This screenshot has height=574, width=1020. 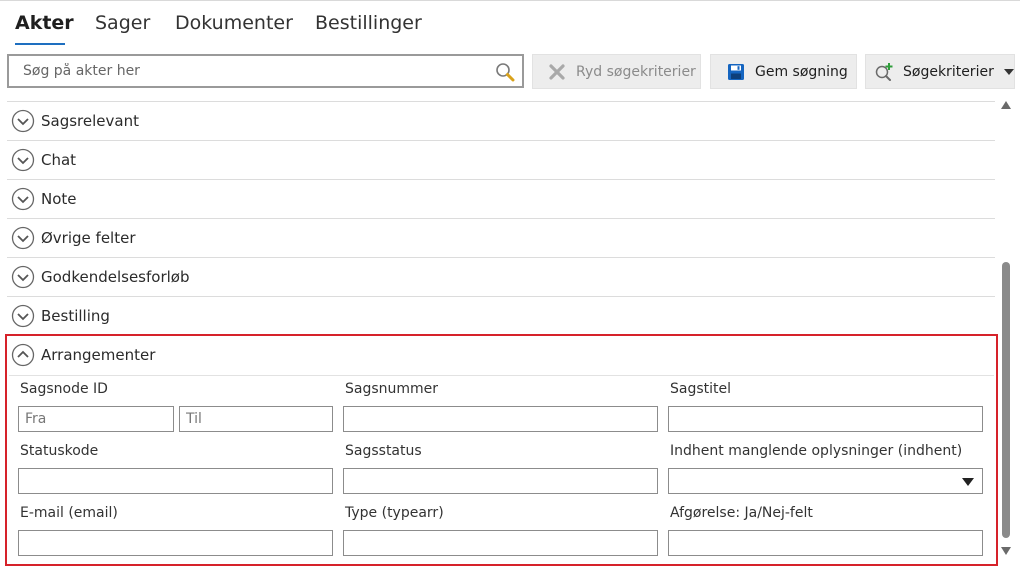 I want to click on sagsnode-id-to-input, so click(x=256, y=419).